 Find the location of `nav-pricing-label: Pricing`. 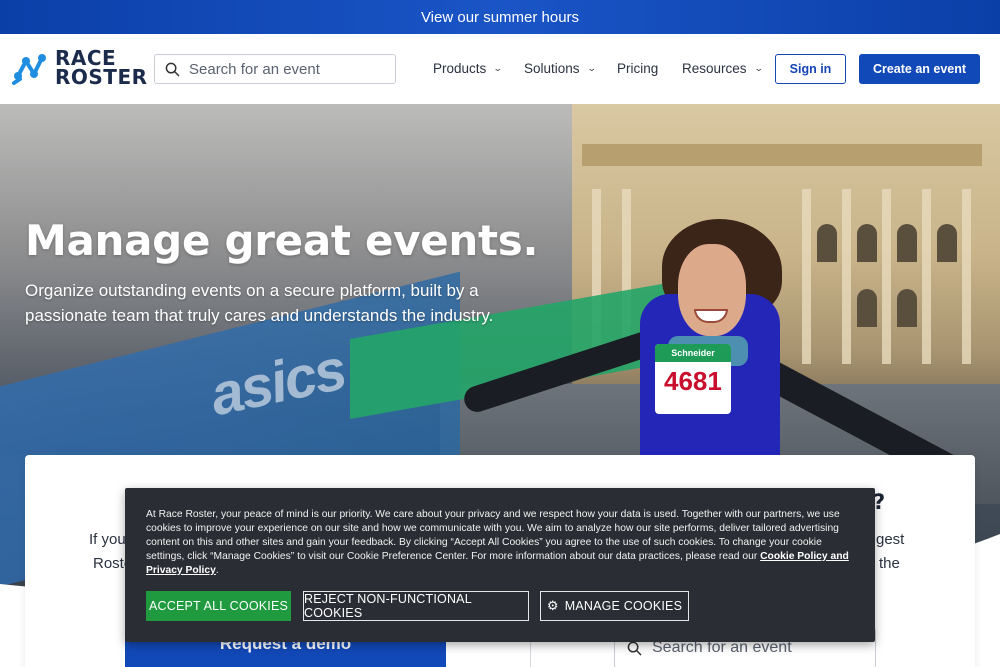

nav-pricing-label: Pricing is located at coordinates (638, 68).